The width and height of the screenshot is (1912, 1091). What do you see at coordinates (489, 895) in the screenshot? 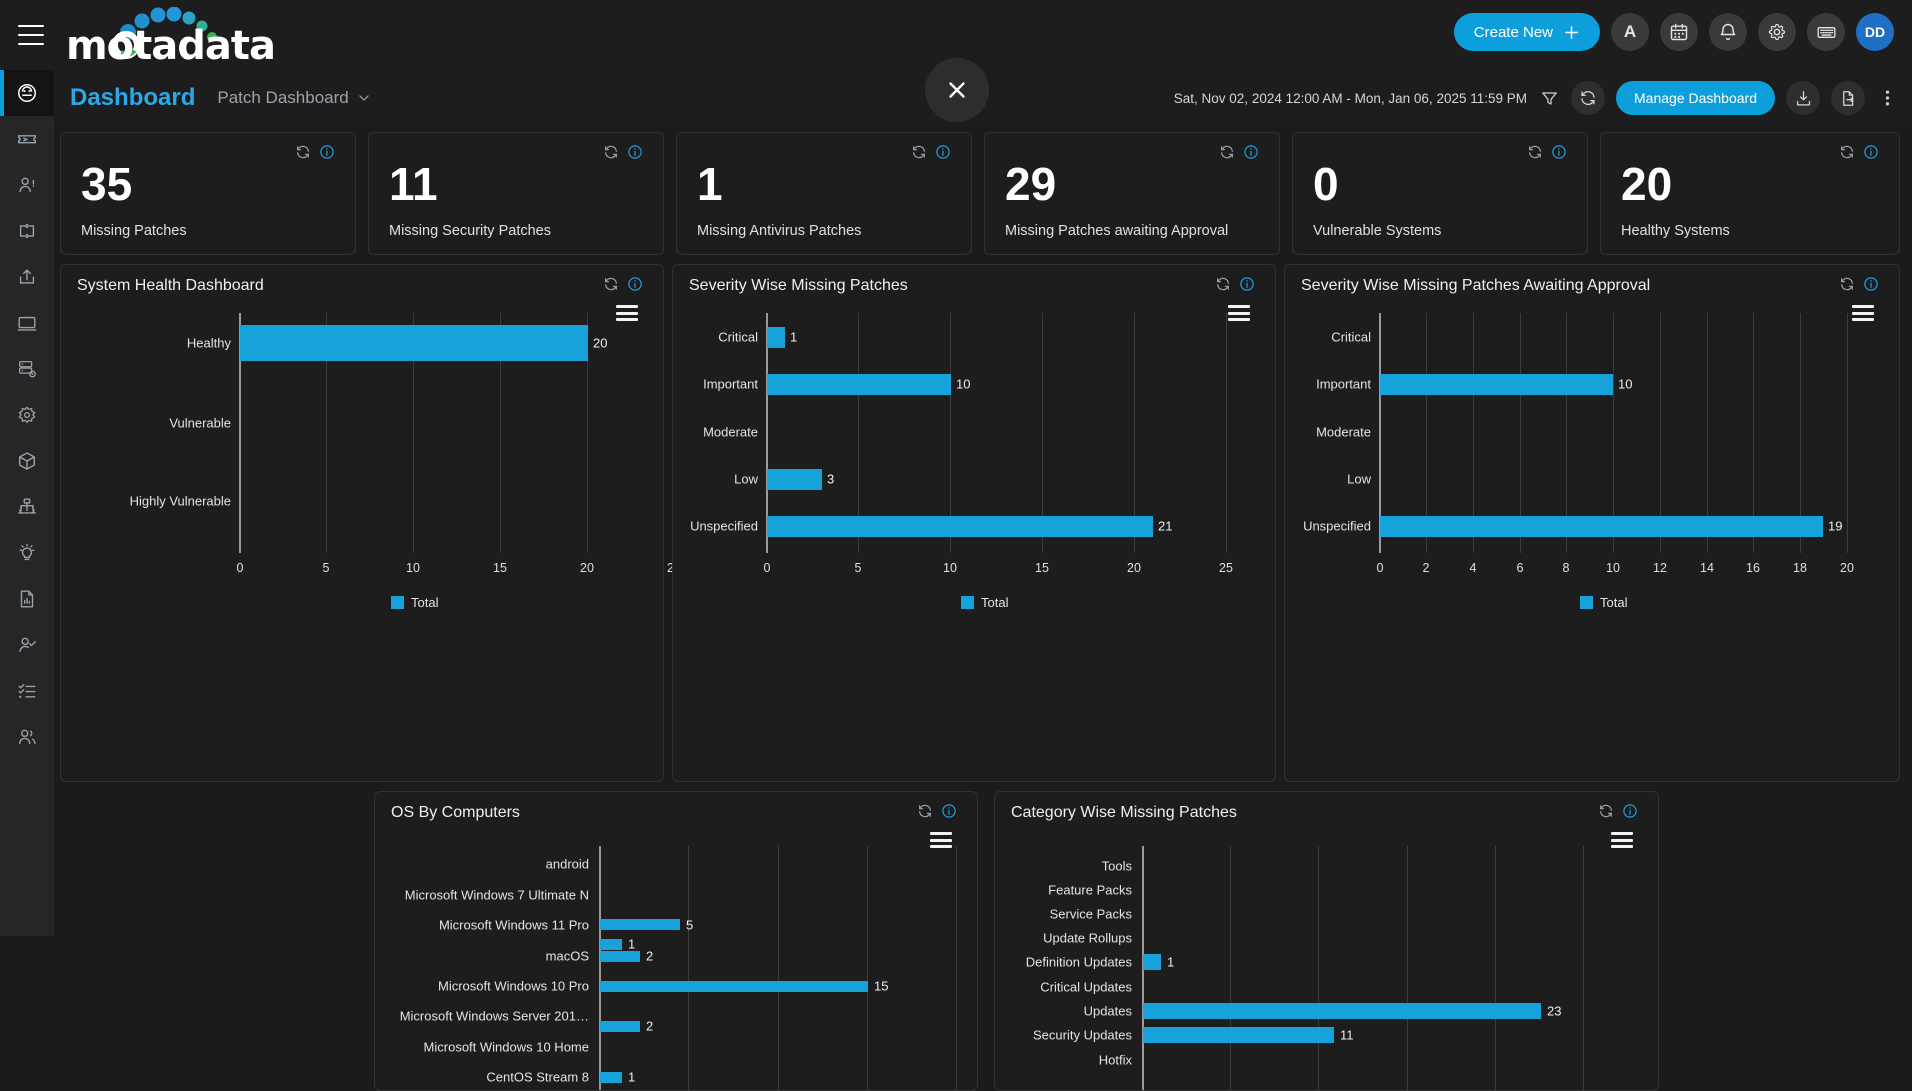
I see `category-label: Microsoft Windows 7 Ultimate N` at bounding box center [489, 895].